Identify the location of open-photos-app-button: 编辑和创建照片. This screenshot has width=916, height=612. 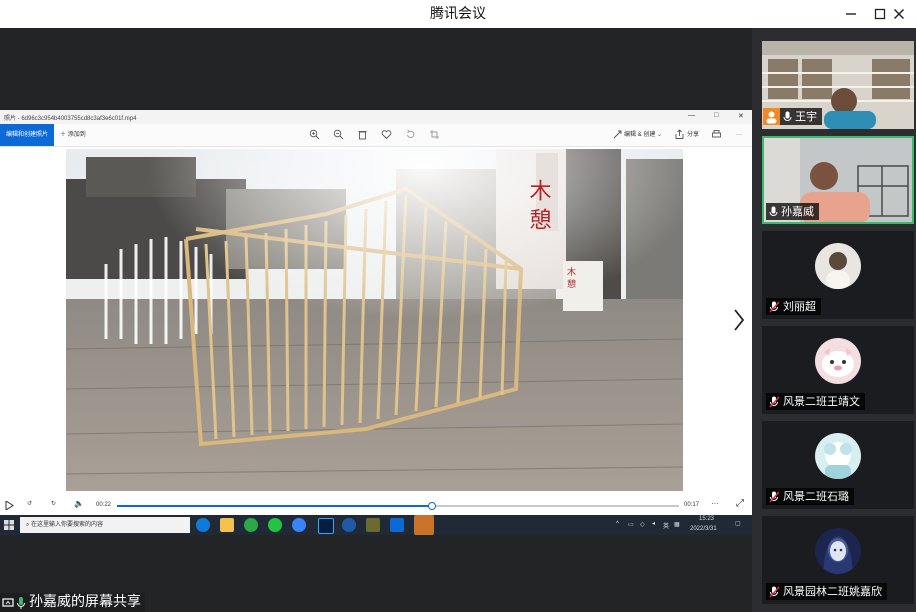
(27, 135).